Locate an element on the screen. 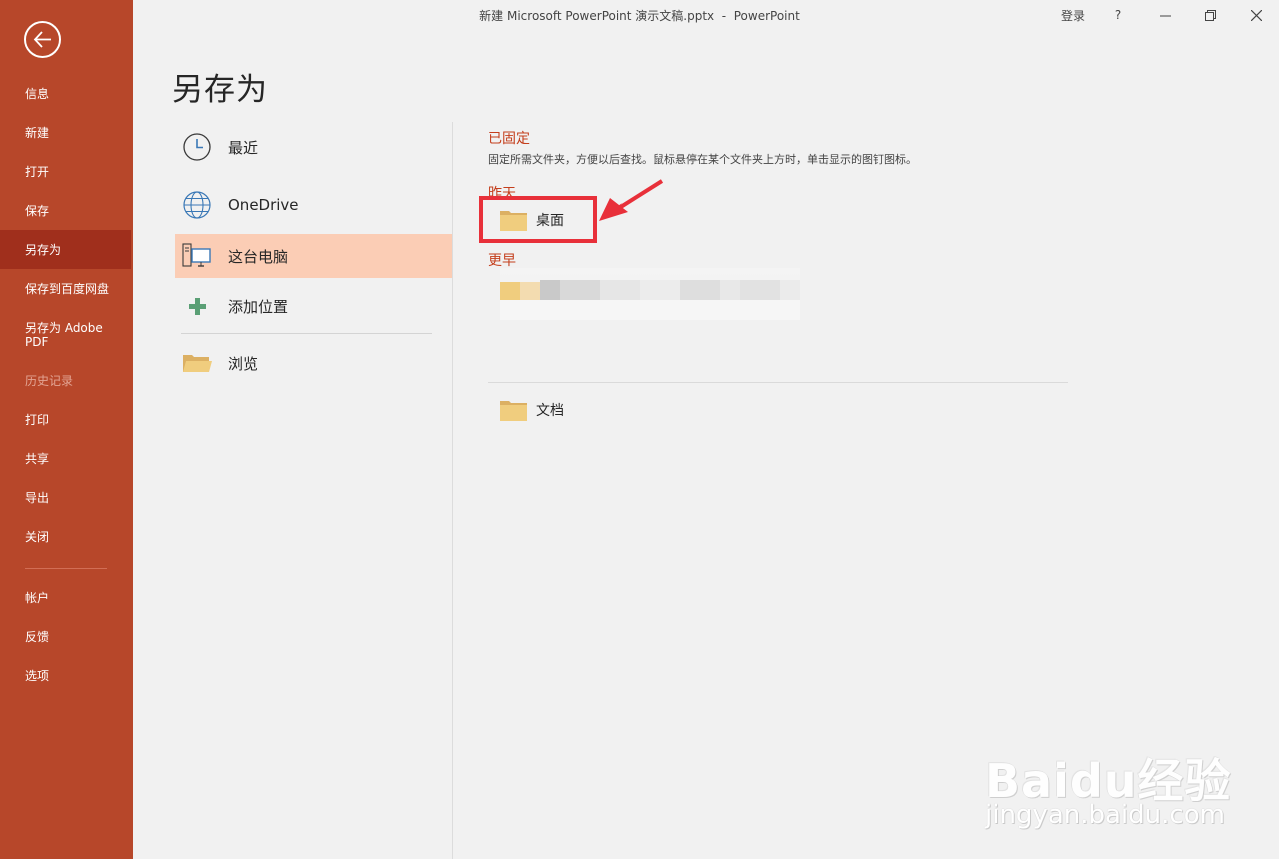 The width and height of the screenshot is (1279, 859). back-button is located at coordinates (42, 39).